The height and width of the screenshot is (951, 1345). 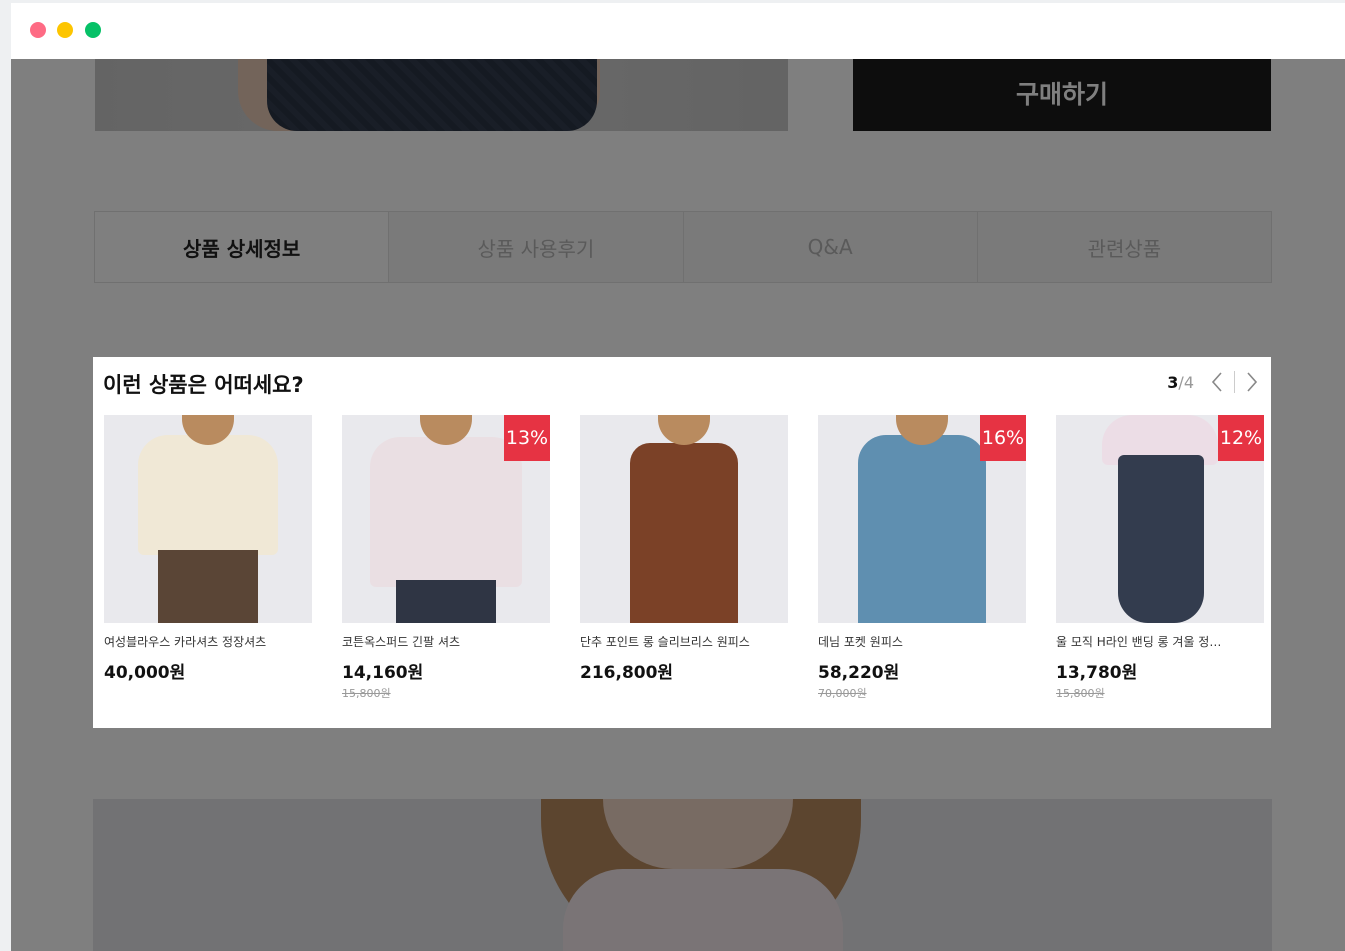 I want to click on product-card: 13% 코튼옥스퍼드 긴팔 셔츠 14,160원 15,800원, so click(x=446, y=558).